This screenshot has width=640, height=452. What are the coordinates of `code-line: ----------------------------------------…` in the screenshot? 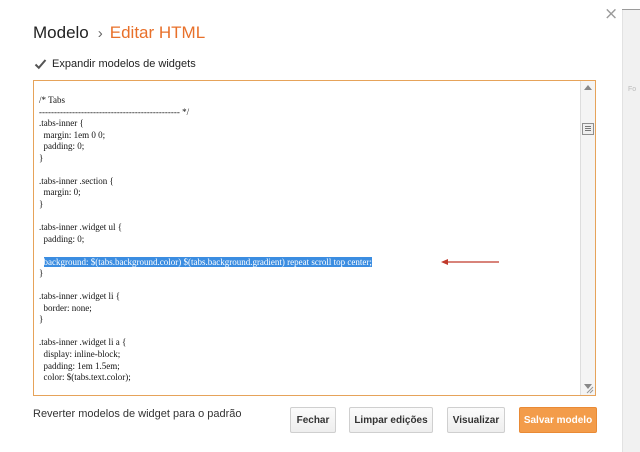 It's located at (114, 111).